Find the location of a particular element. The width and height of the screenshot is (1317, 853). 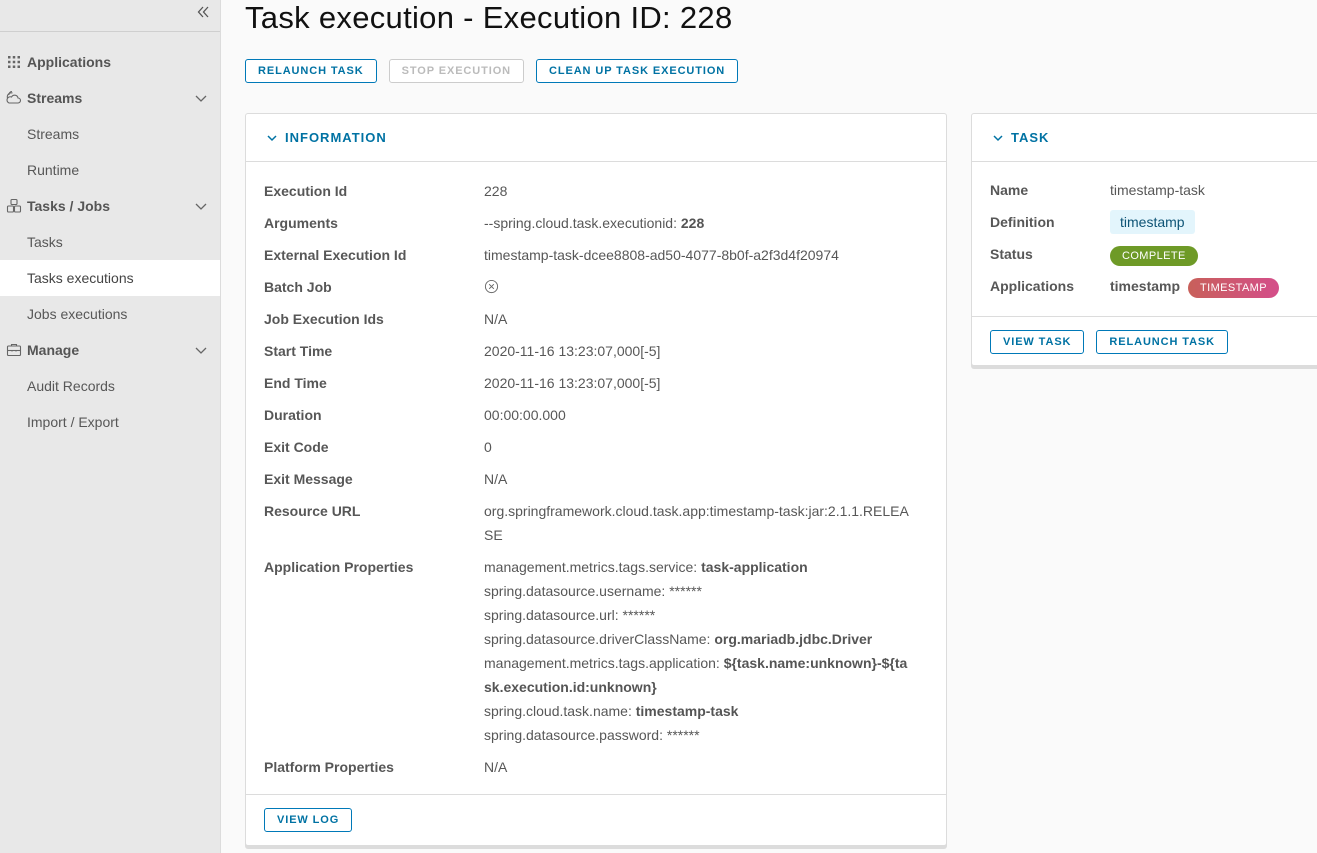

sidebar-item-label: Streams is located at coordinates (53, 134).